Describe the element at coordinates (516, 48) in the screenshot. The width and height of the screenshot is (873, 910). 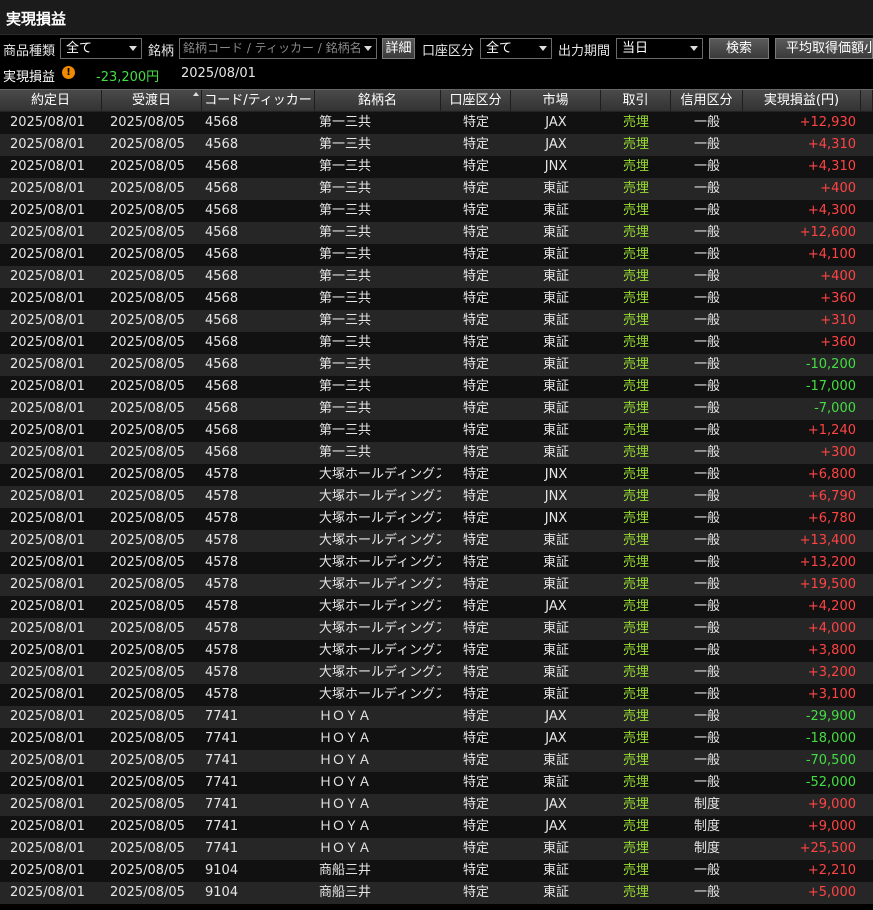
I see `account-type-select: 全て` at that location.